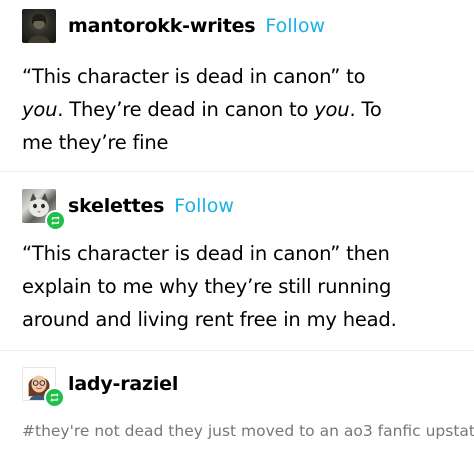  What do you see at coordinates (95, 142) in the screenshot?
I see `text-segment: me they’re fine` at bounding box center [95, 142].